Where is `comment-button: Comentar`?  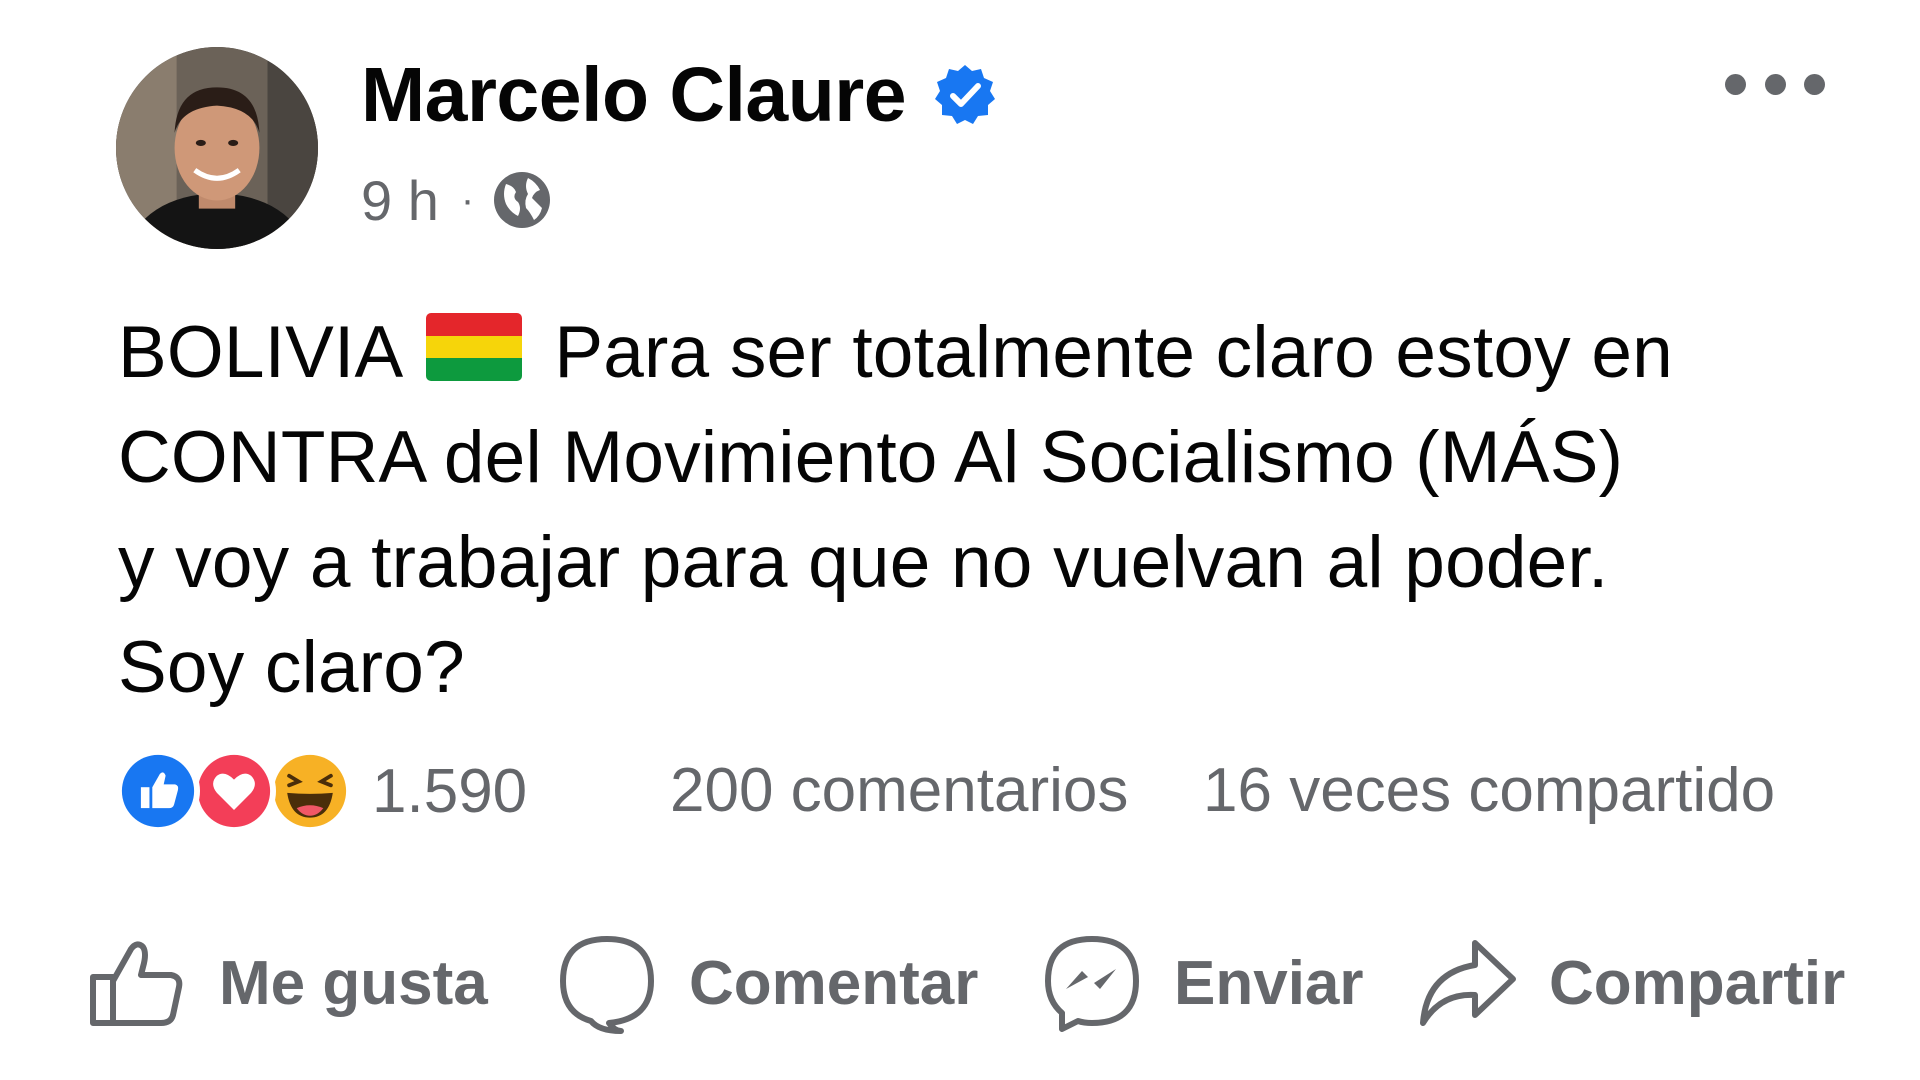
comment-button: Comentar is located at coordinates (766, 983).